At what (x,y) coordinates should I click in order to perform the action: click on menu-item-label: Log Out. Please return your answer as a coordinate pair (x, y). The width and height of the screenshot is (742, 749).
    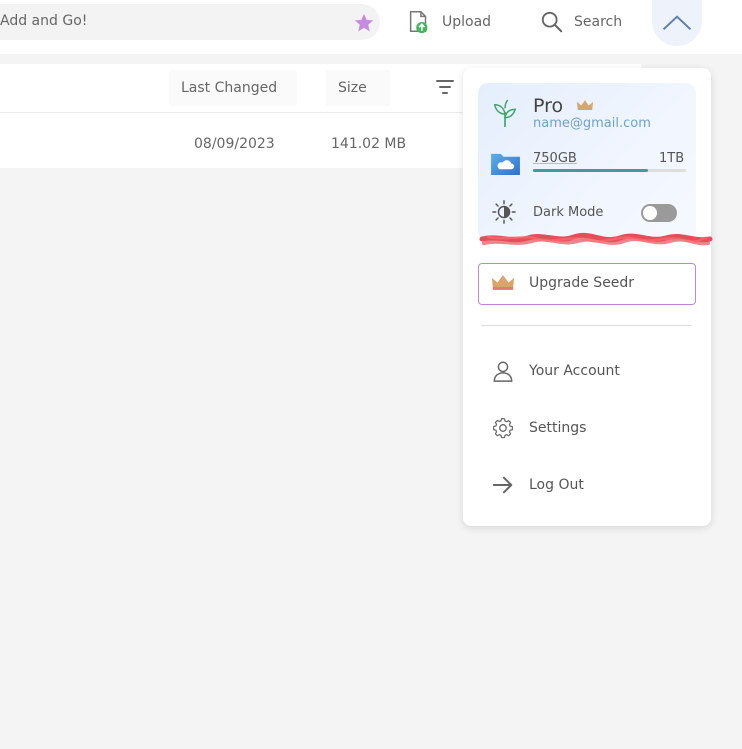
    Looking at the image, I should click on (556, 485).